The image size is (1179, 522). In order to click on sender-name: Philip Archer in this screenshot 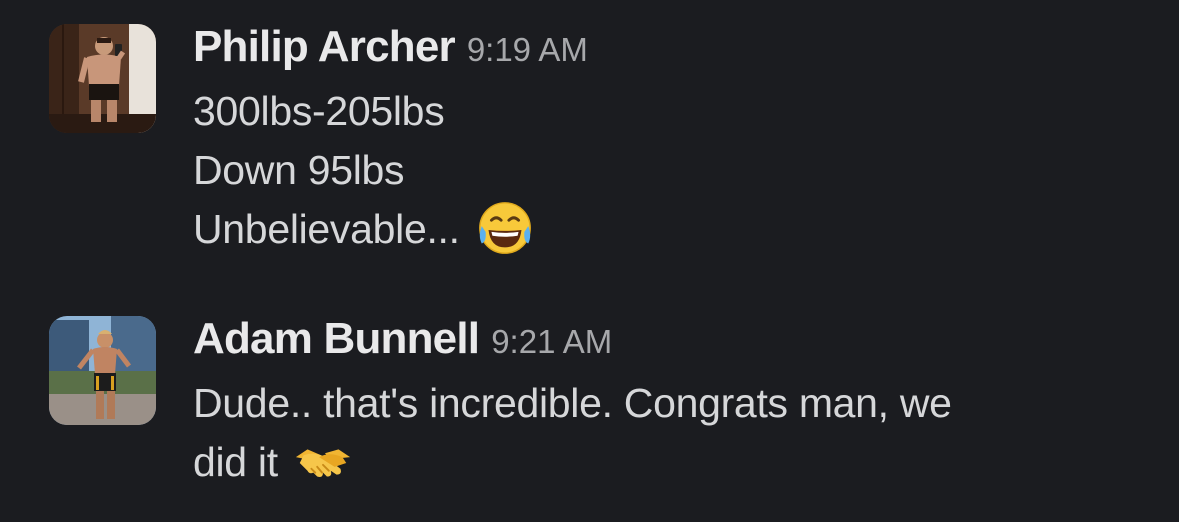, I will do `click(324, 47)`.